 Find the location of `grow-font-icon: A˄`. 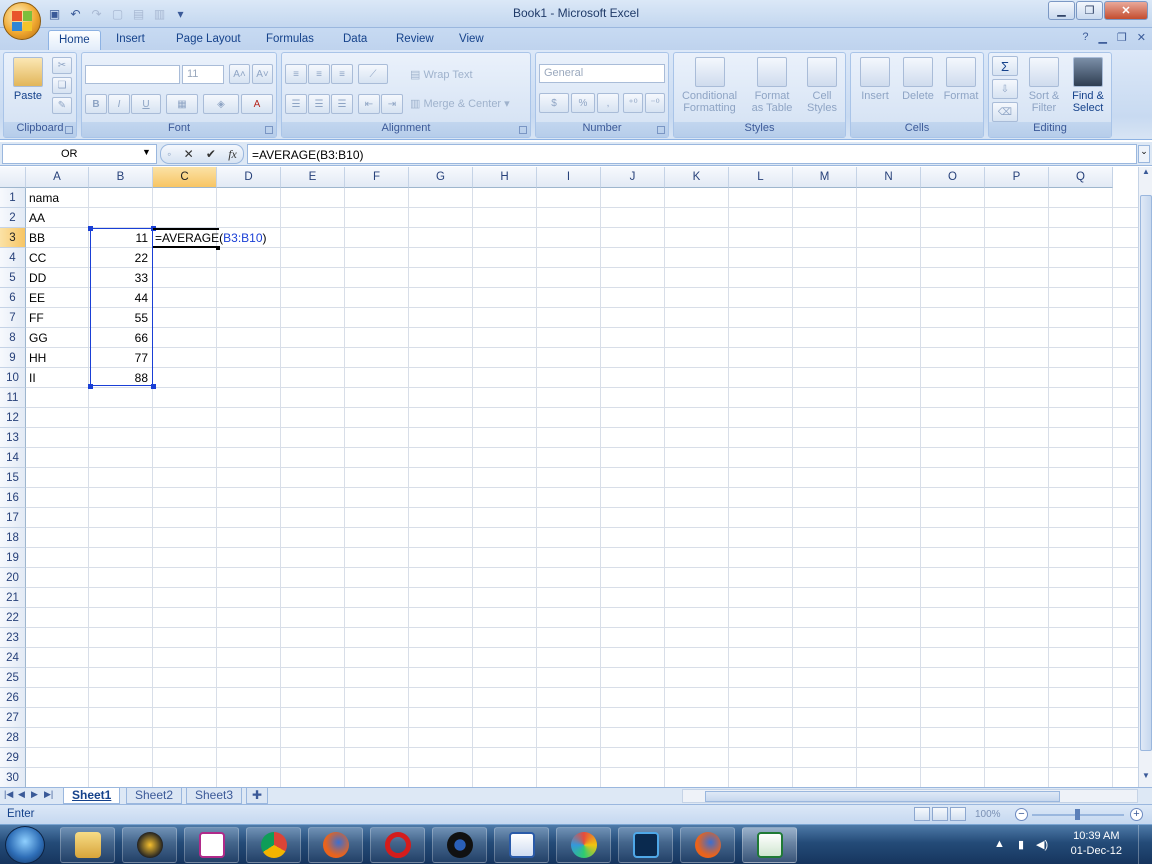

grow-font-icon: A˄ is located at coordinates (239, 74).